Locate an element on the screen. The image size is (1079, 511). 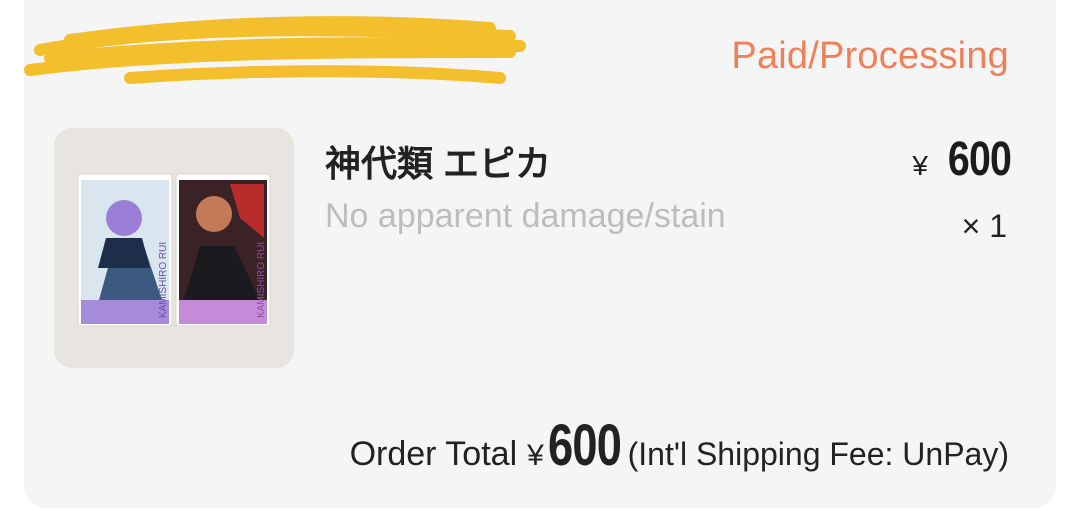
shipping-fee-note: (Int'l Shipping Fee: UnPay) is located at coordinates (818, 454).